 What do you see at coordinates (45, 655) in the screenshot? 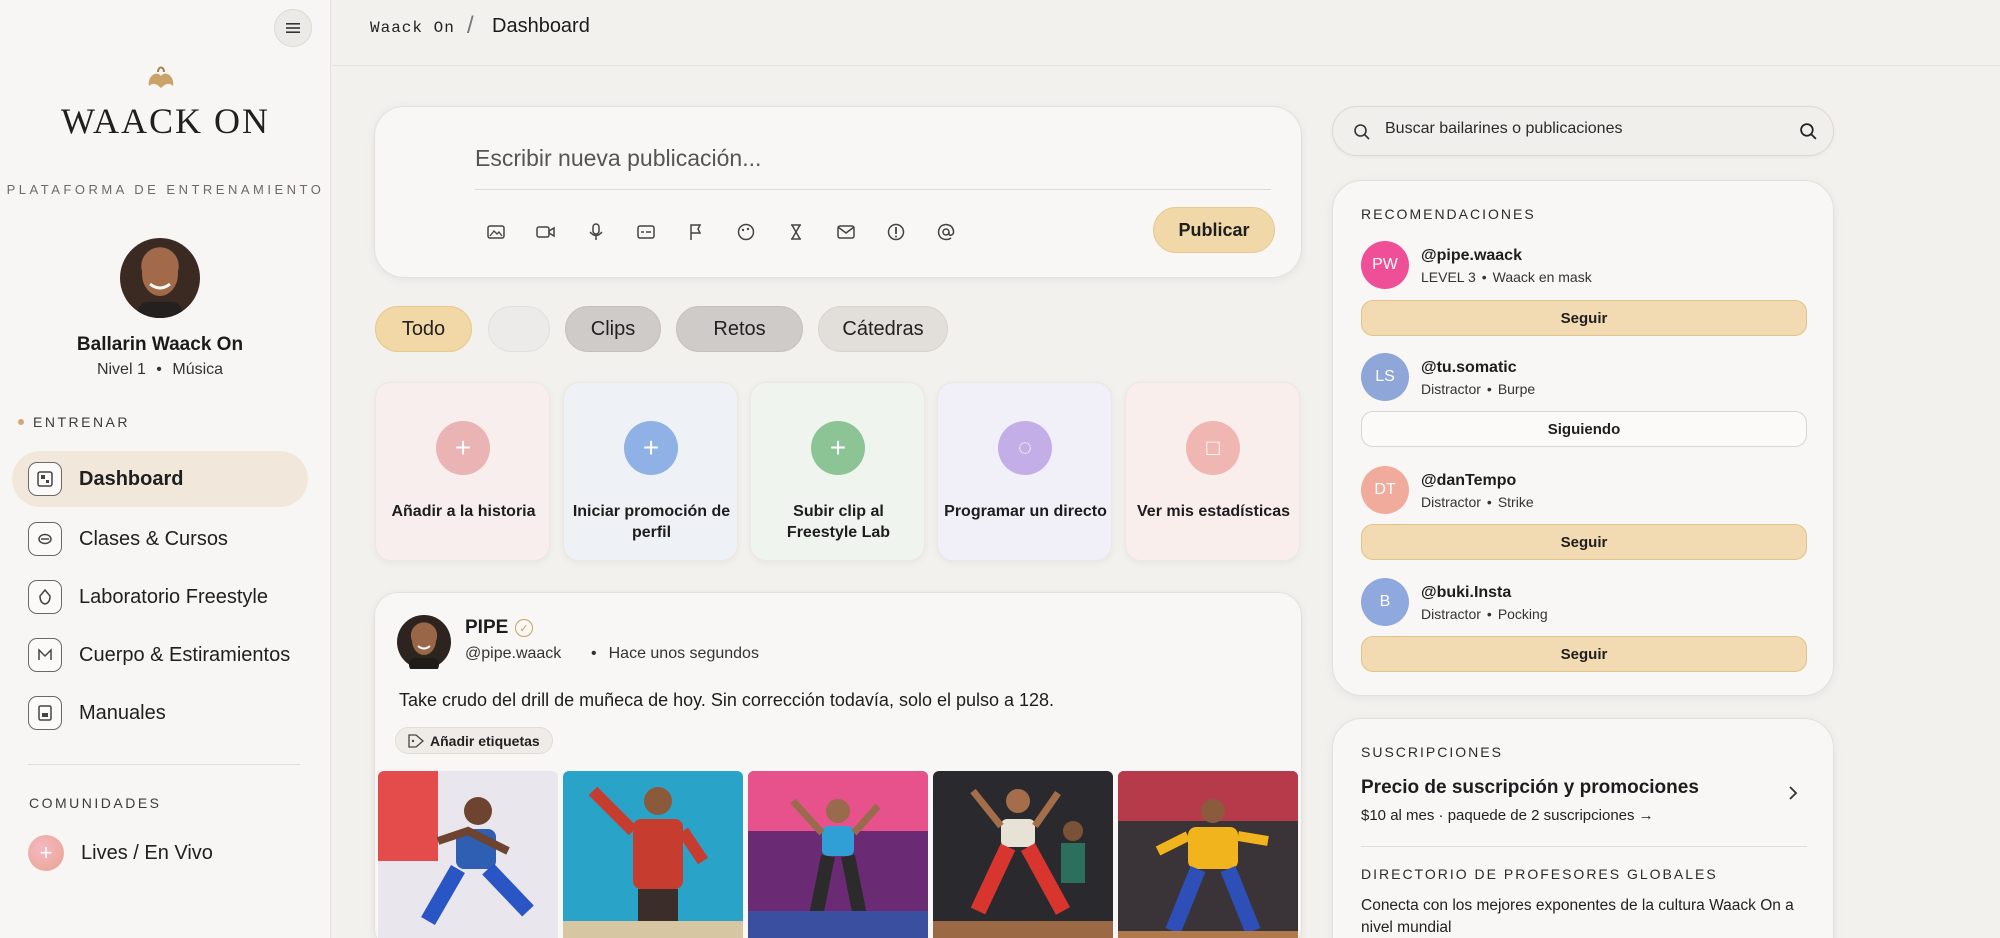
I see `body-icon` at bounding box center [45, 655].